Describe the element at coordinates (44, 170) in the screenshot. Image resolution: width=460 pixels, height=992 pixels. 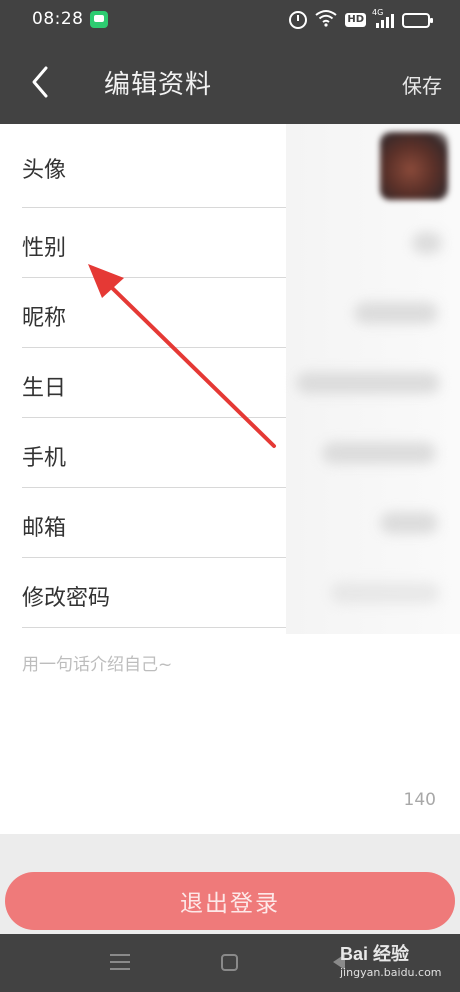
I see `row-label: 头像` at that location.